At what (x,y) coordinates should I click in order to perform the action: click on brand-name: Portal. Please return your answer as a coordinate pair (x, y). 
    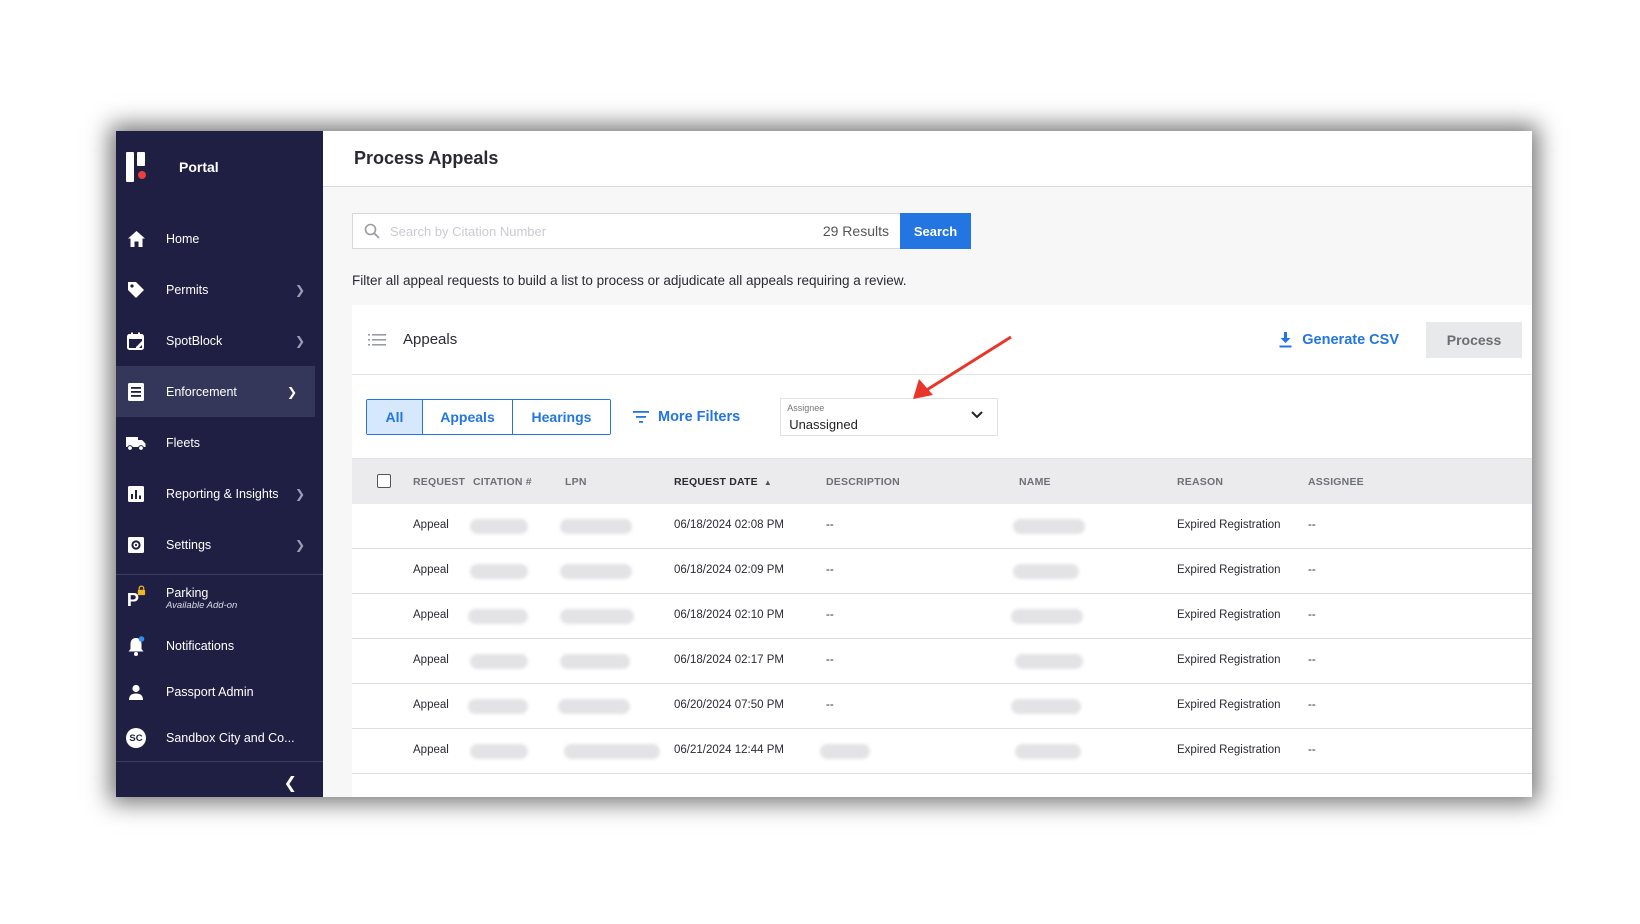
    Looking at the image, I should click on (199, 167).